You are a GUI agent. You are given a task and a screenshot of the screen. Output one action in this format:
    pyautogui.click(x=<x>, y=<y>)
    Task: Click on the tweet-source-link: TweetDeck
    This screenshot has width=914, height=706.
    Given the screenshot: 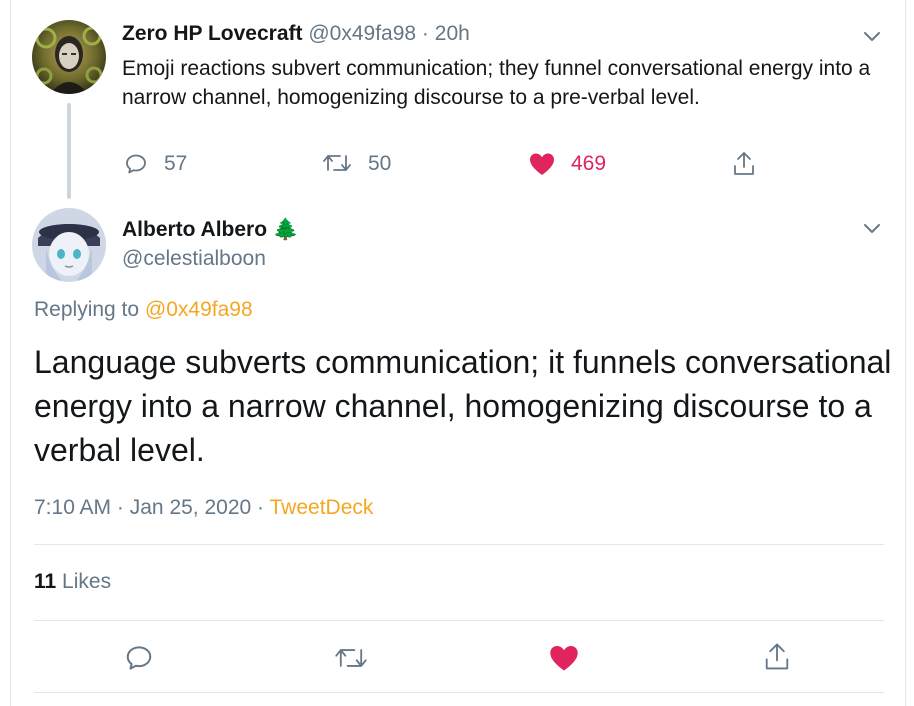 What is the action you would take?
    pyautogui.click(x=322, y=507)
    